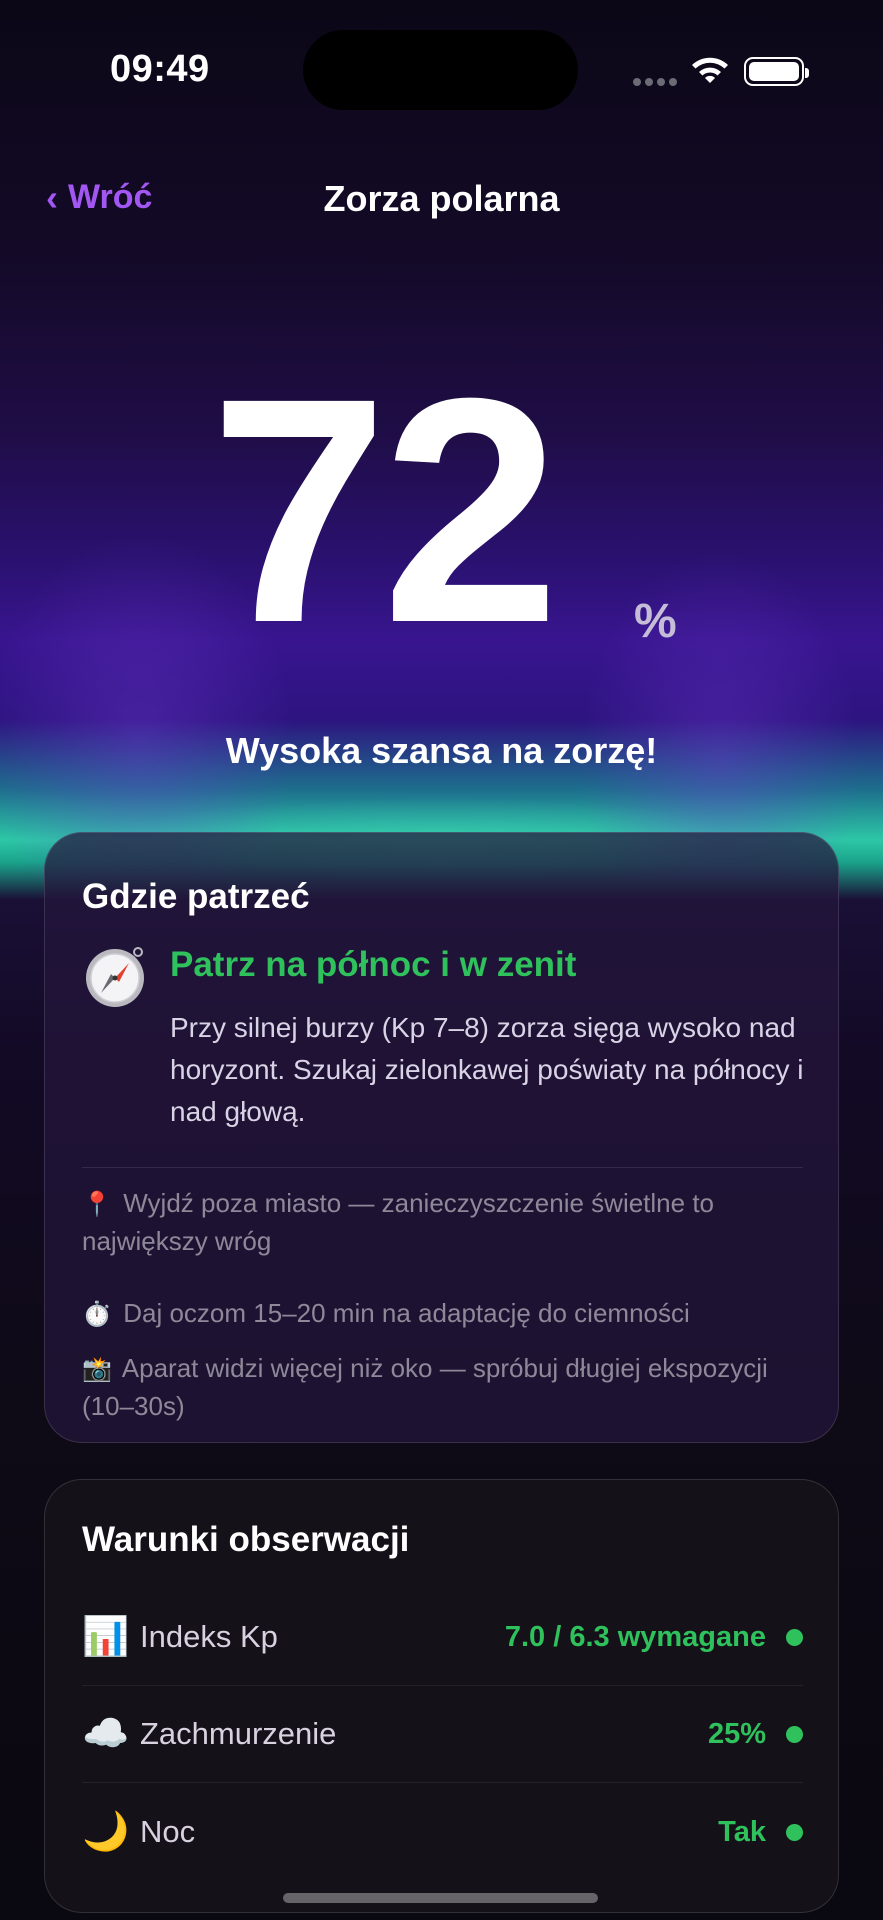 Image resolution: width=883 pixels, height=1920 pixels. Describe the element at coordinates (97, 1369) in the screenshot. I see `camera-flash-icon: 📸` at that location.